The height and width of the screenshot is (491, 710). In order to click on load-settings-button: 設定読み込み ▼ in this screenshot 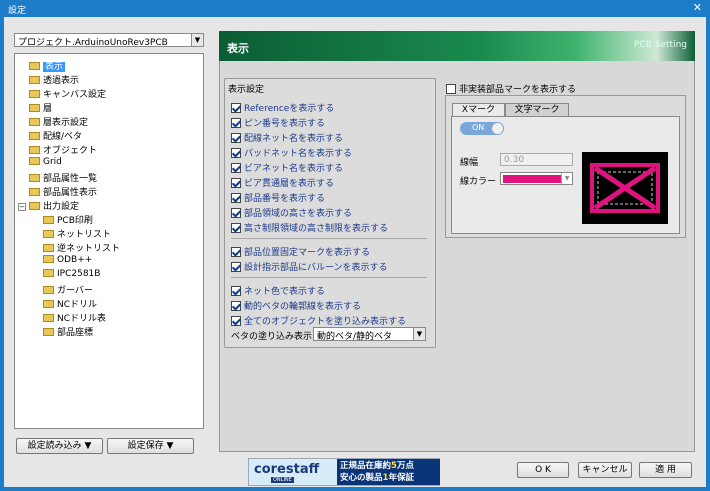, I will do `click(59, 446)`.